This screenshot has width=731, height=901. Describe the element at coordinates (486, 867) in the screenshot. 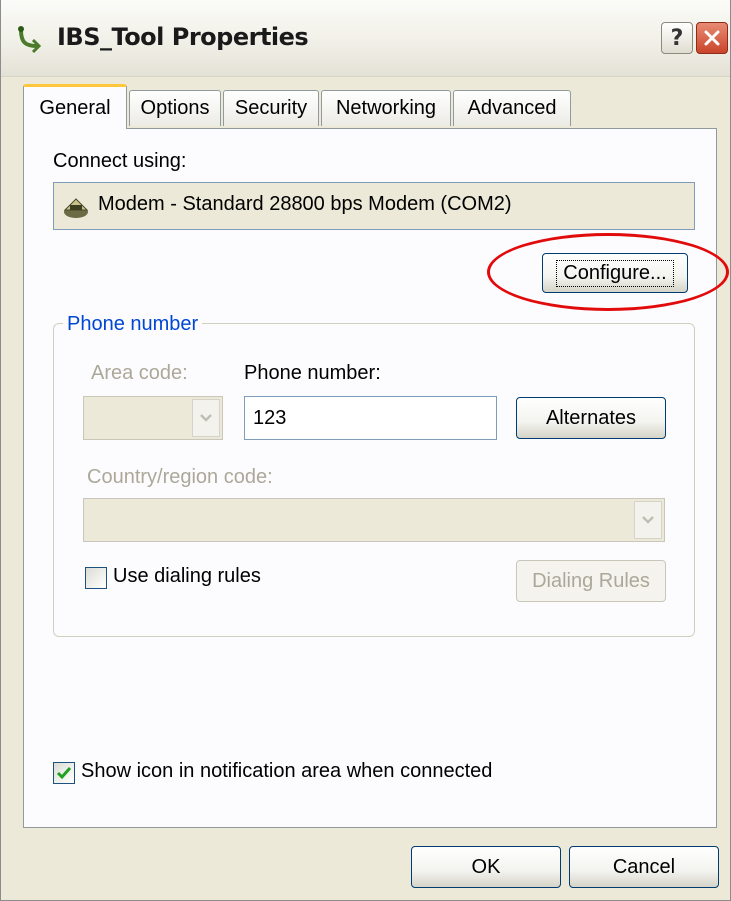

I see `ok-button: OK` at that location.